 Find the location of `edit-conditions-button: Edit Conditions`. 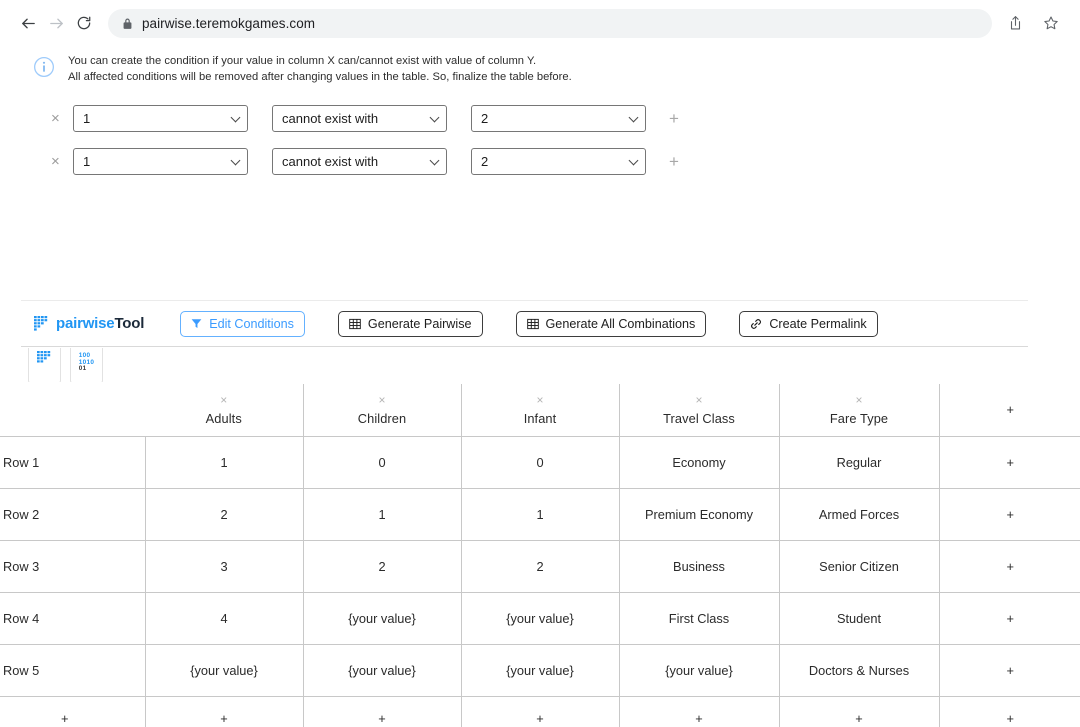

edit-conditions-button: Edit Conditions is located at coordinates (242, 323).